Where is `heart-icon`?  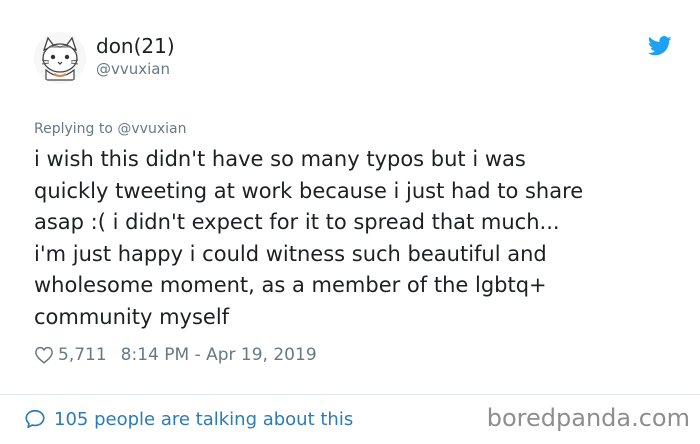 heart-icon is located at coordinates (44, 355).